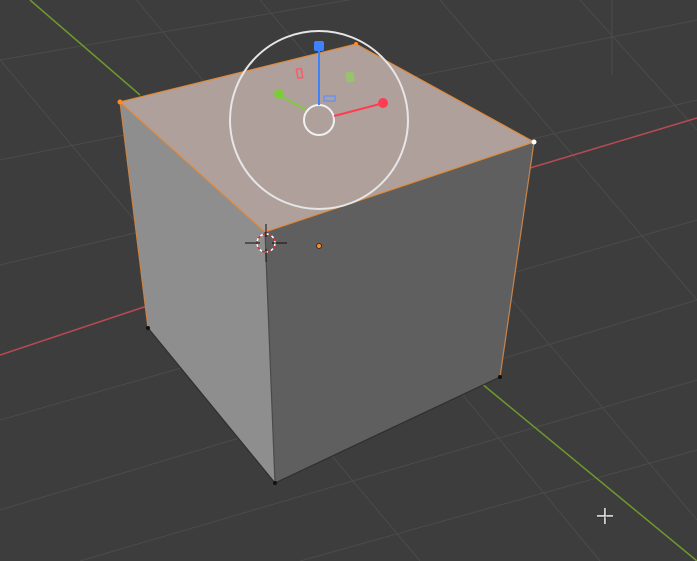 The image size is (697, 561). I want to click on vertex-bottom-right, so click(500, 377).